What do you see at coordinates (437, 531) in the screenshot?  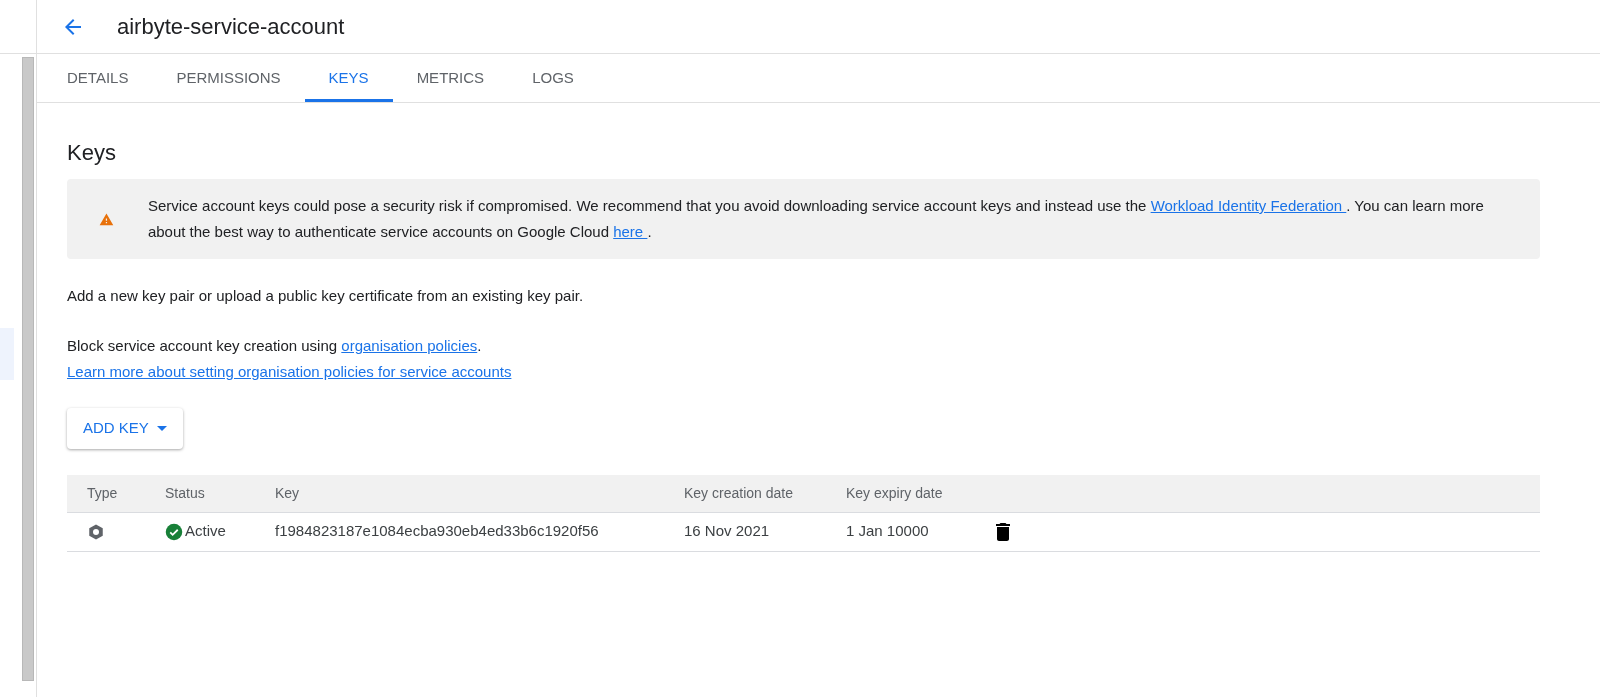 I see `key-id-cell-text: f1984823187e1084ecba930eb4ed33b6c1920f56` at bounding box center [437, 531].